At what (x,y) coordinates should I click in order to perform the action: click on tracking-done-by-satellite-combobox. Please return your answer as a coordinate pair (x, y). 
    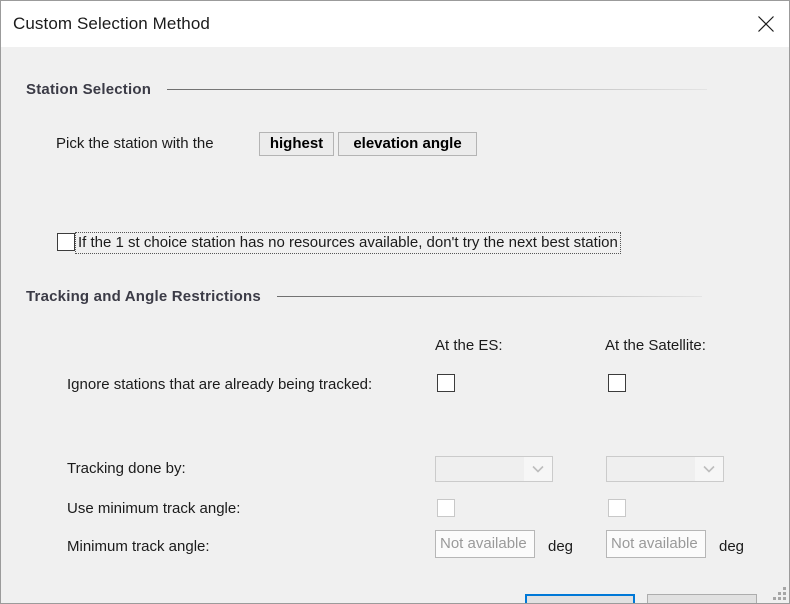
    Looking at the image, I should click on (665, 469).